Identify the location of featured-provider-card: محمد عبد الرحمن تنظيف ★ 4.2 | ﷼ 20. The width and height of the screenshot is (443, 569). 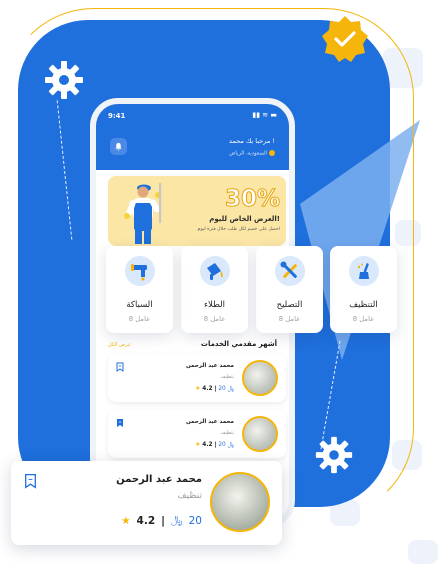
(146, 503).